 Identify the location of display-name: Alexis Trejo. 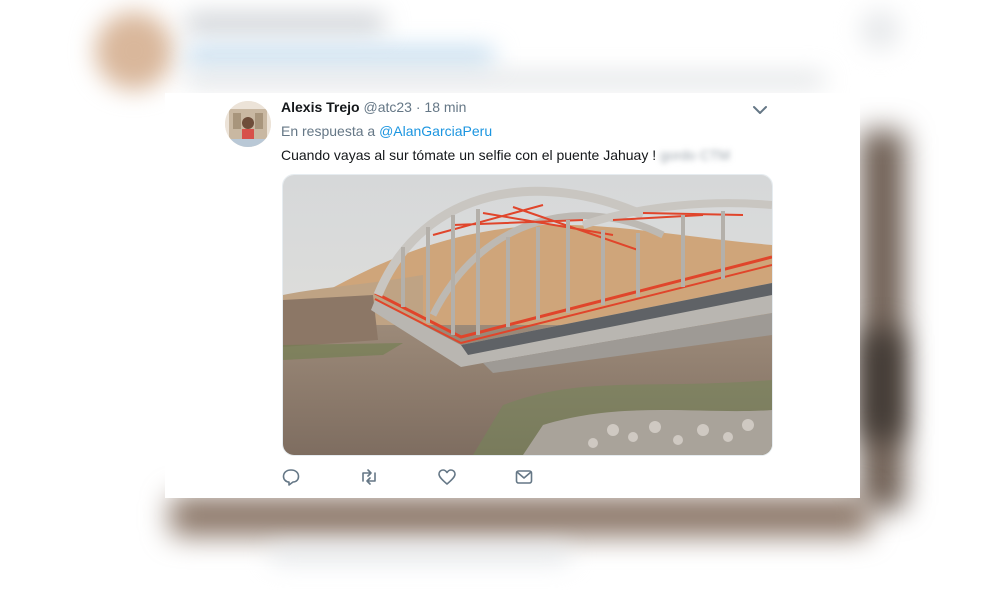
(320, 107).